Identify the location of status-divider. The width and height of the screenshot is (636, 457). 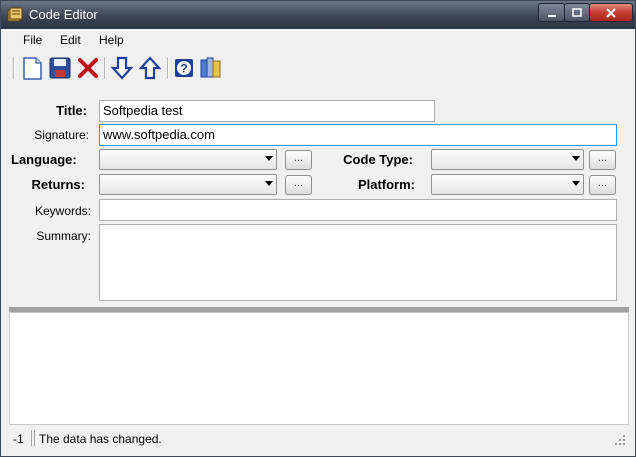
(36, 438).